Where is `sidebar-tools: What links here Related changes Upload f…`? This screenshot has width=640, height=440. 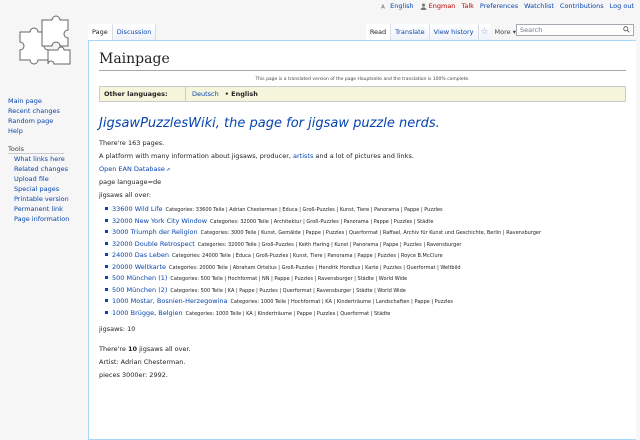 sidebar-tools: What links here Related changes Upload f… is located at coordinates (48, 189).